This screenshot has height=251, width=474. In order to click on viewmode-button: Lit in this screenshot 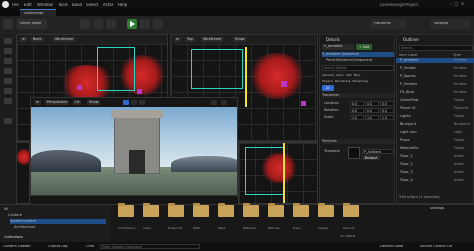, I will do `click(77, 102)`.